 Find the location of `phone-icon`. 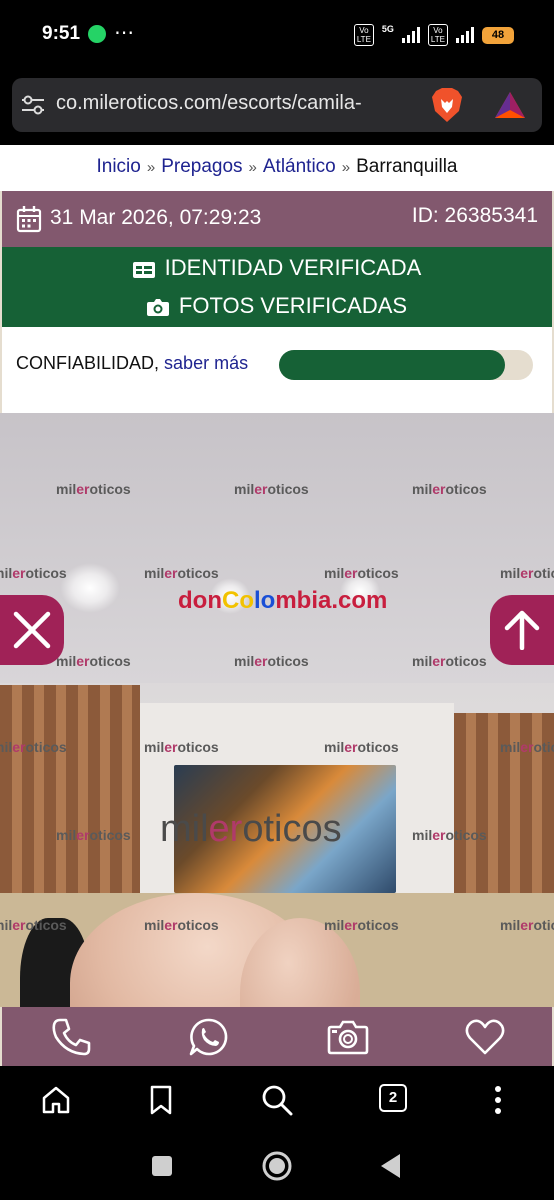

phone-icon is located at coordinates (71, 1037).